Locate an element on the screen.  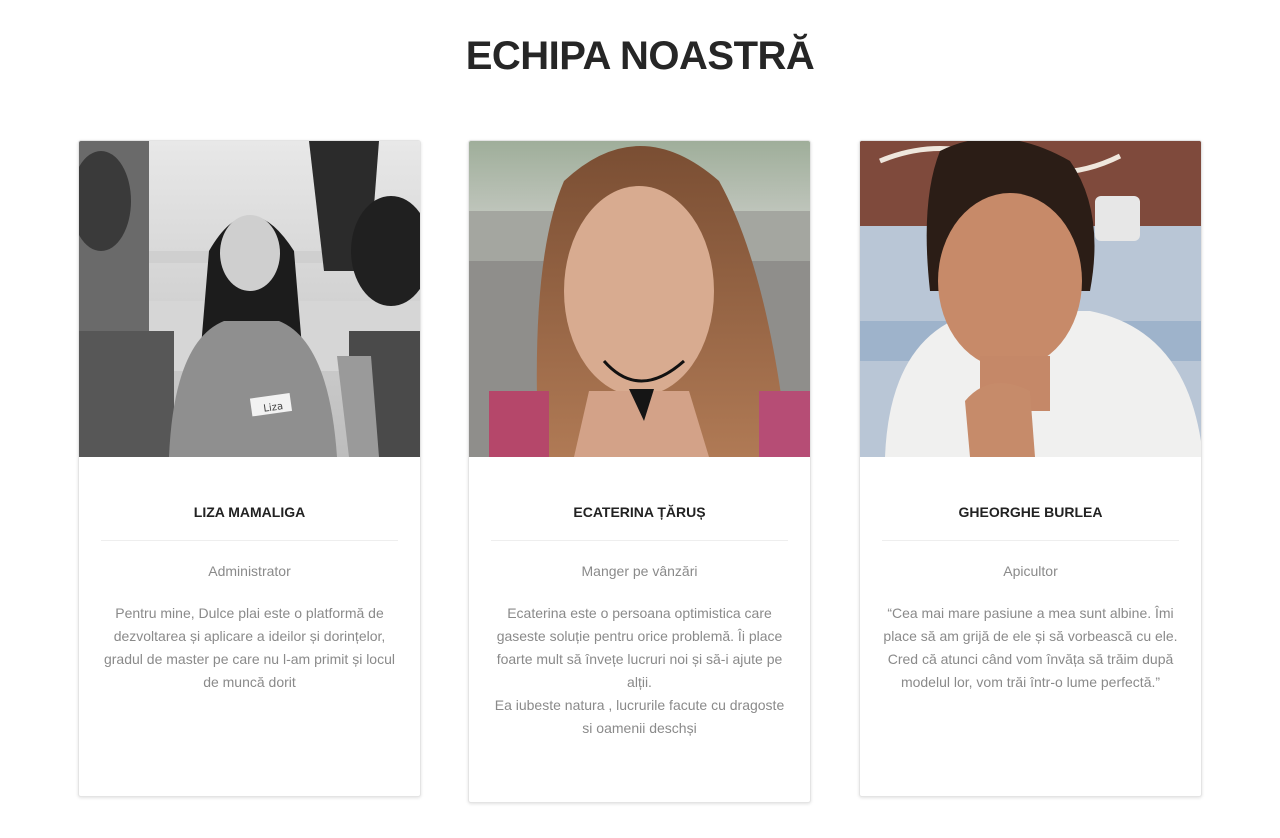
member-role: Apicultor is located at coordinates (1030, 571).